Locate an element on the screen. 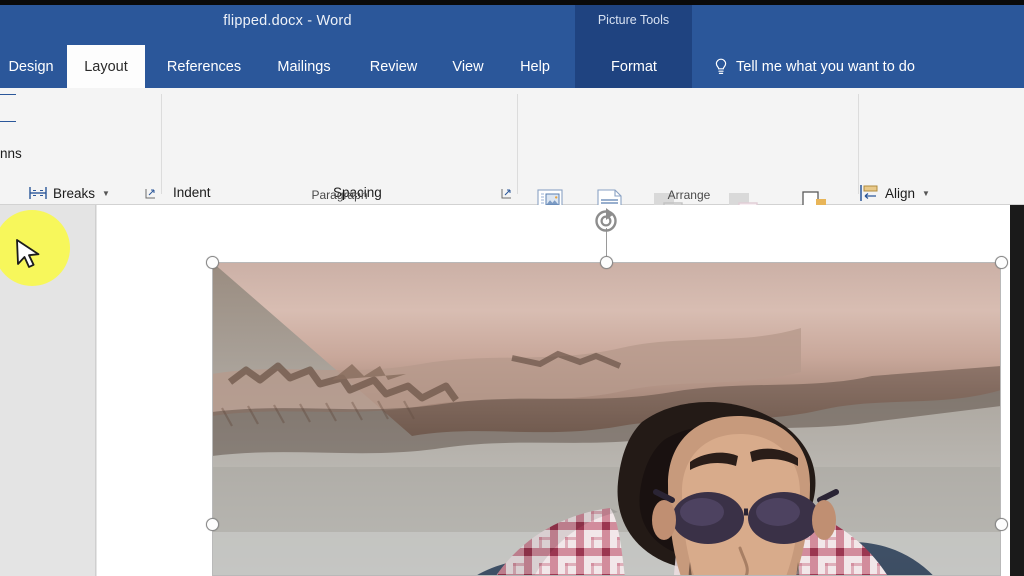 This screenshot has width=1024, height=576. arrange-group-title: Arrange is located at coordinates (689, 195).